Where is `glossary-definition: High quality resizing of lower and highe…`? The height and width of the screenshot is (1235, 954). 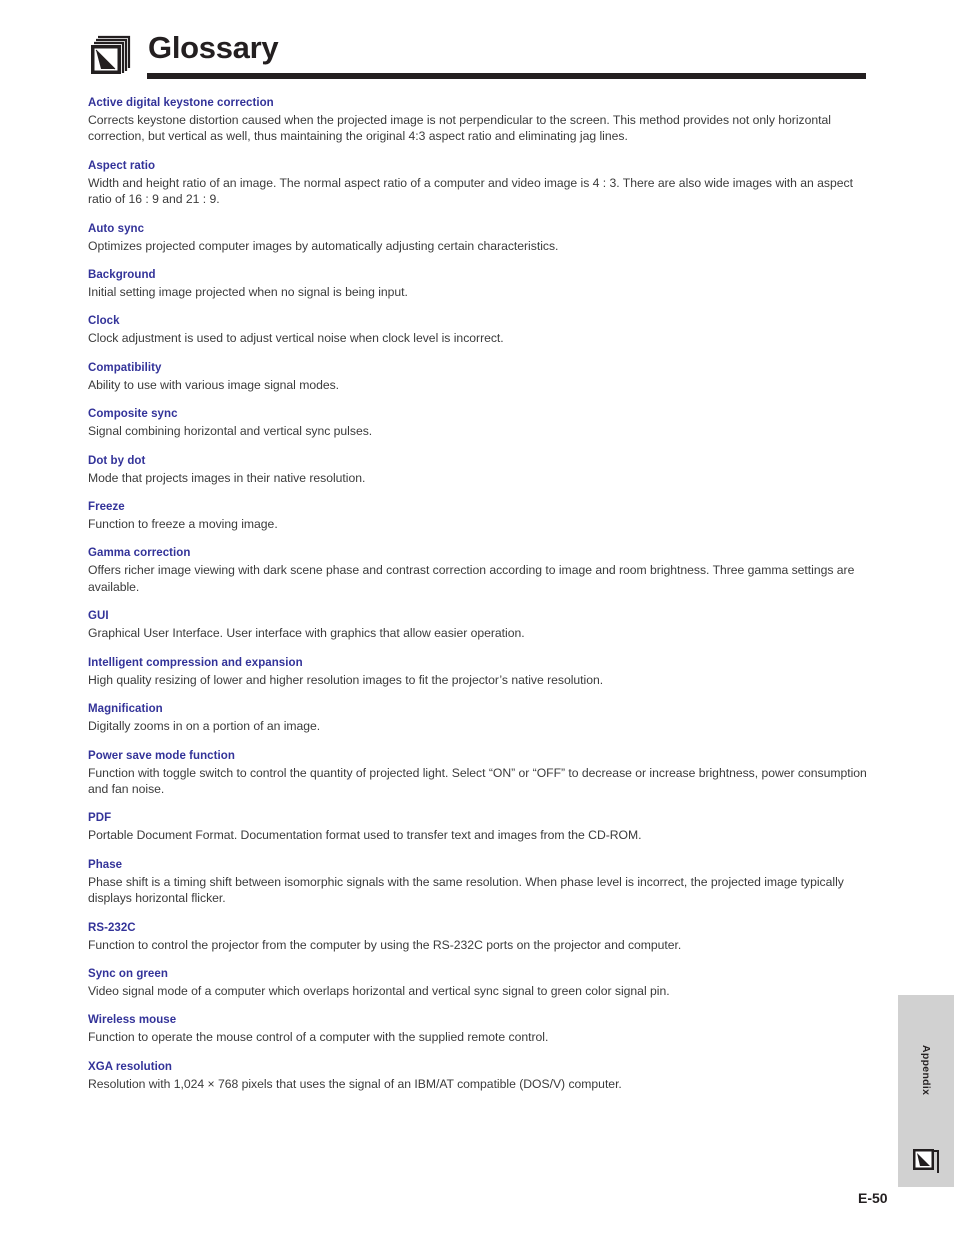 glossary-definition: High quality resizing of lower and highe… is located at coordinates (346, 679).